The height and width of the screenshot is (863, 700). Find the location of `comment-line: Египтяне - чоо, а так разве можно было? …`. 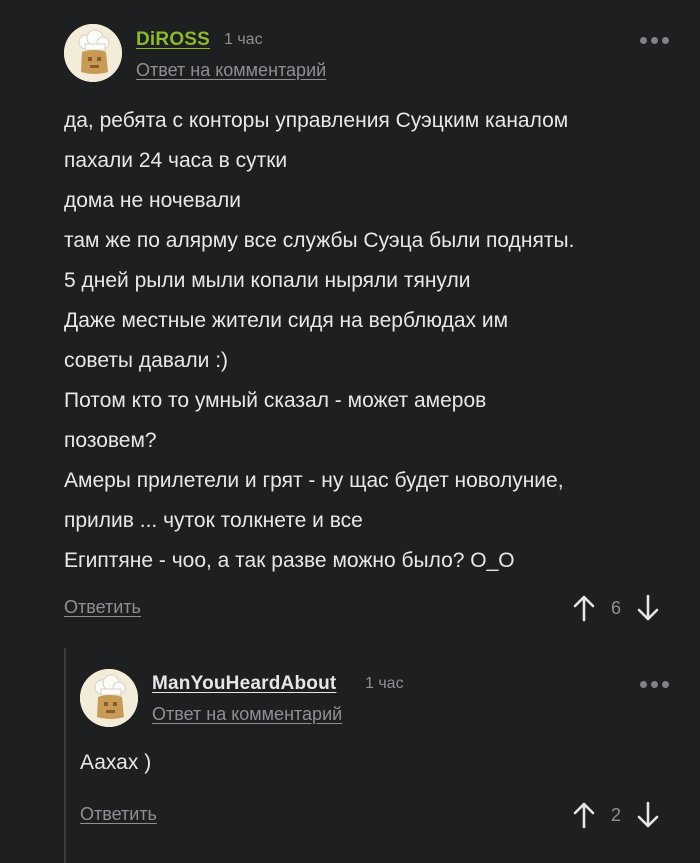

comment-line: Египтяне - чоо, а так разве можно было? … is located at coordinates (289, 560).